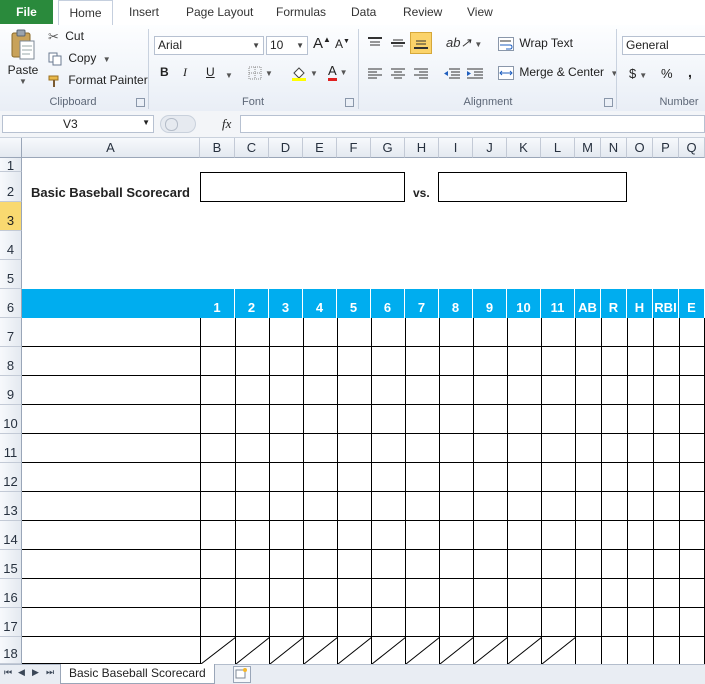 The image size is (705, 684). What do you see at coordinates (11, 650) in the screenshot?
I see `row-header-18: 18` at bounding box center [11, 650].